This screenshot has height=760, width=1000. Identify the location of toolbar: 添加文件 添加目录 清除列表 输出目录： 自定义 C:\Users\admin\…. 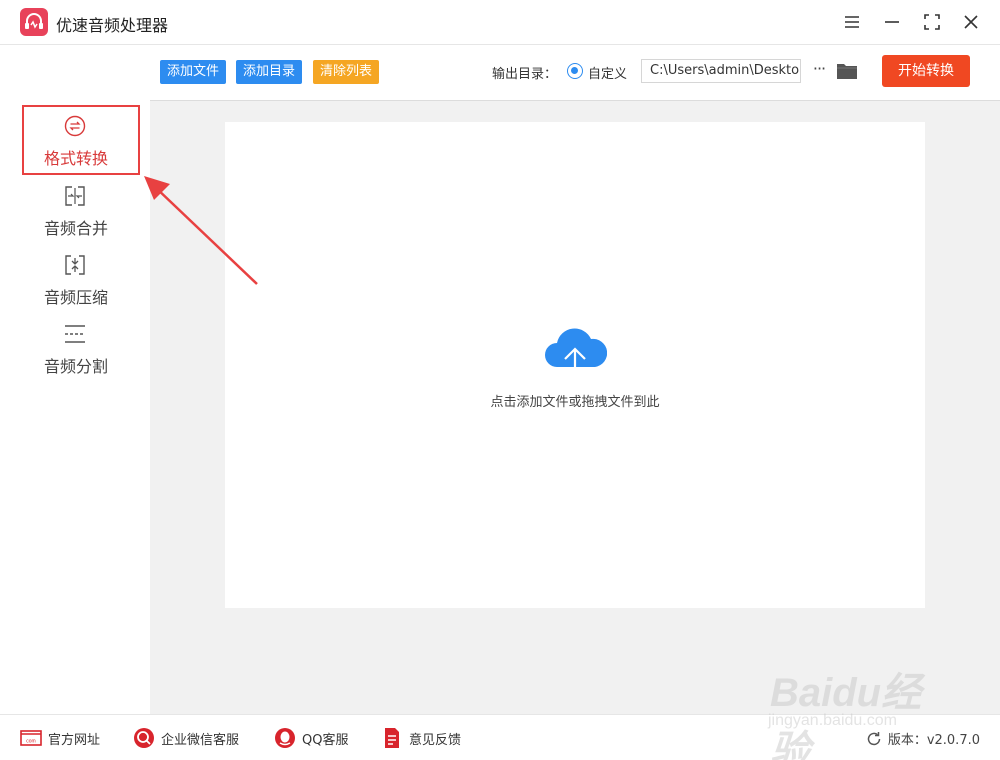
(575, 73).